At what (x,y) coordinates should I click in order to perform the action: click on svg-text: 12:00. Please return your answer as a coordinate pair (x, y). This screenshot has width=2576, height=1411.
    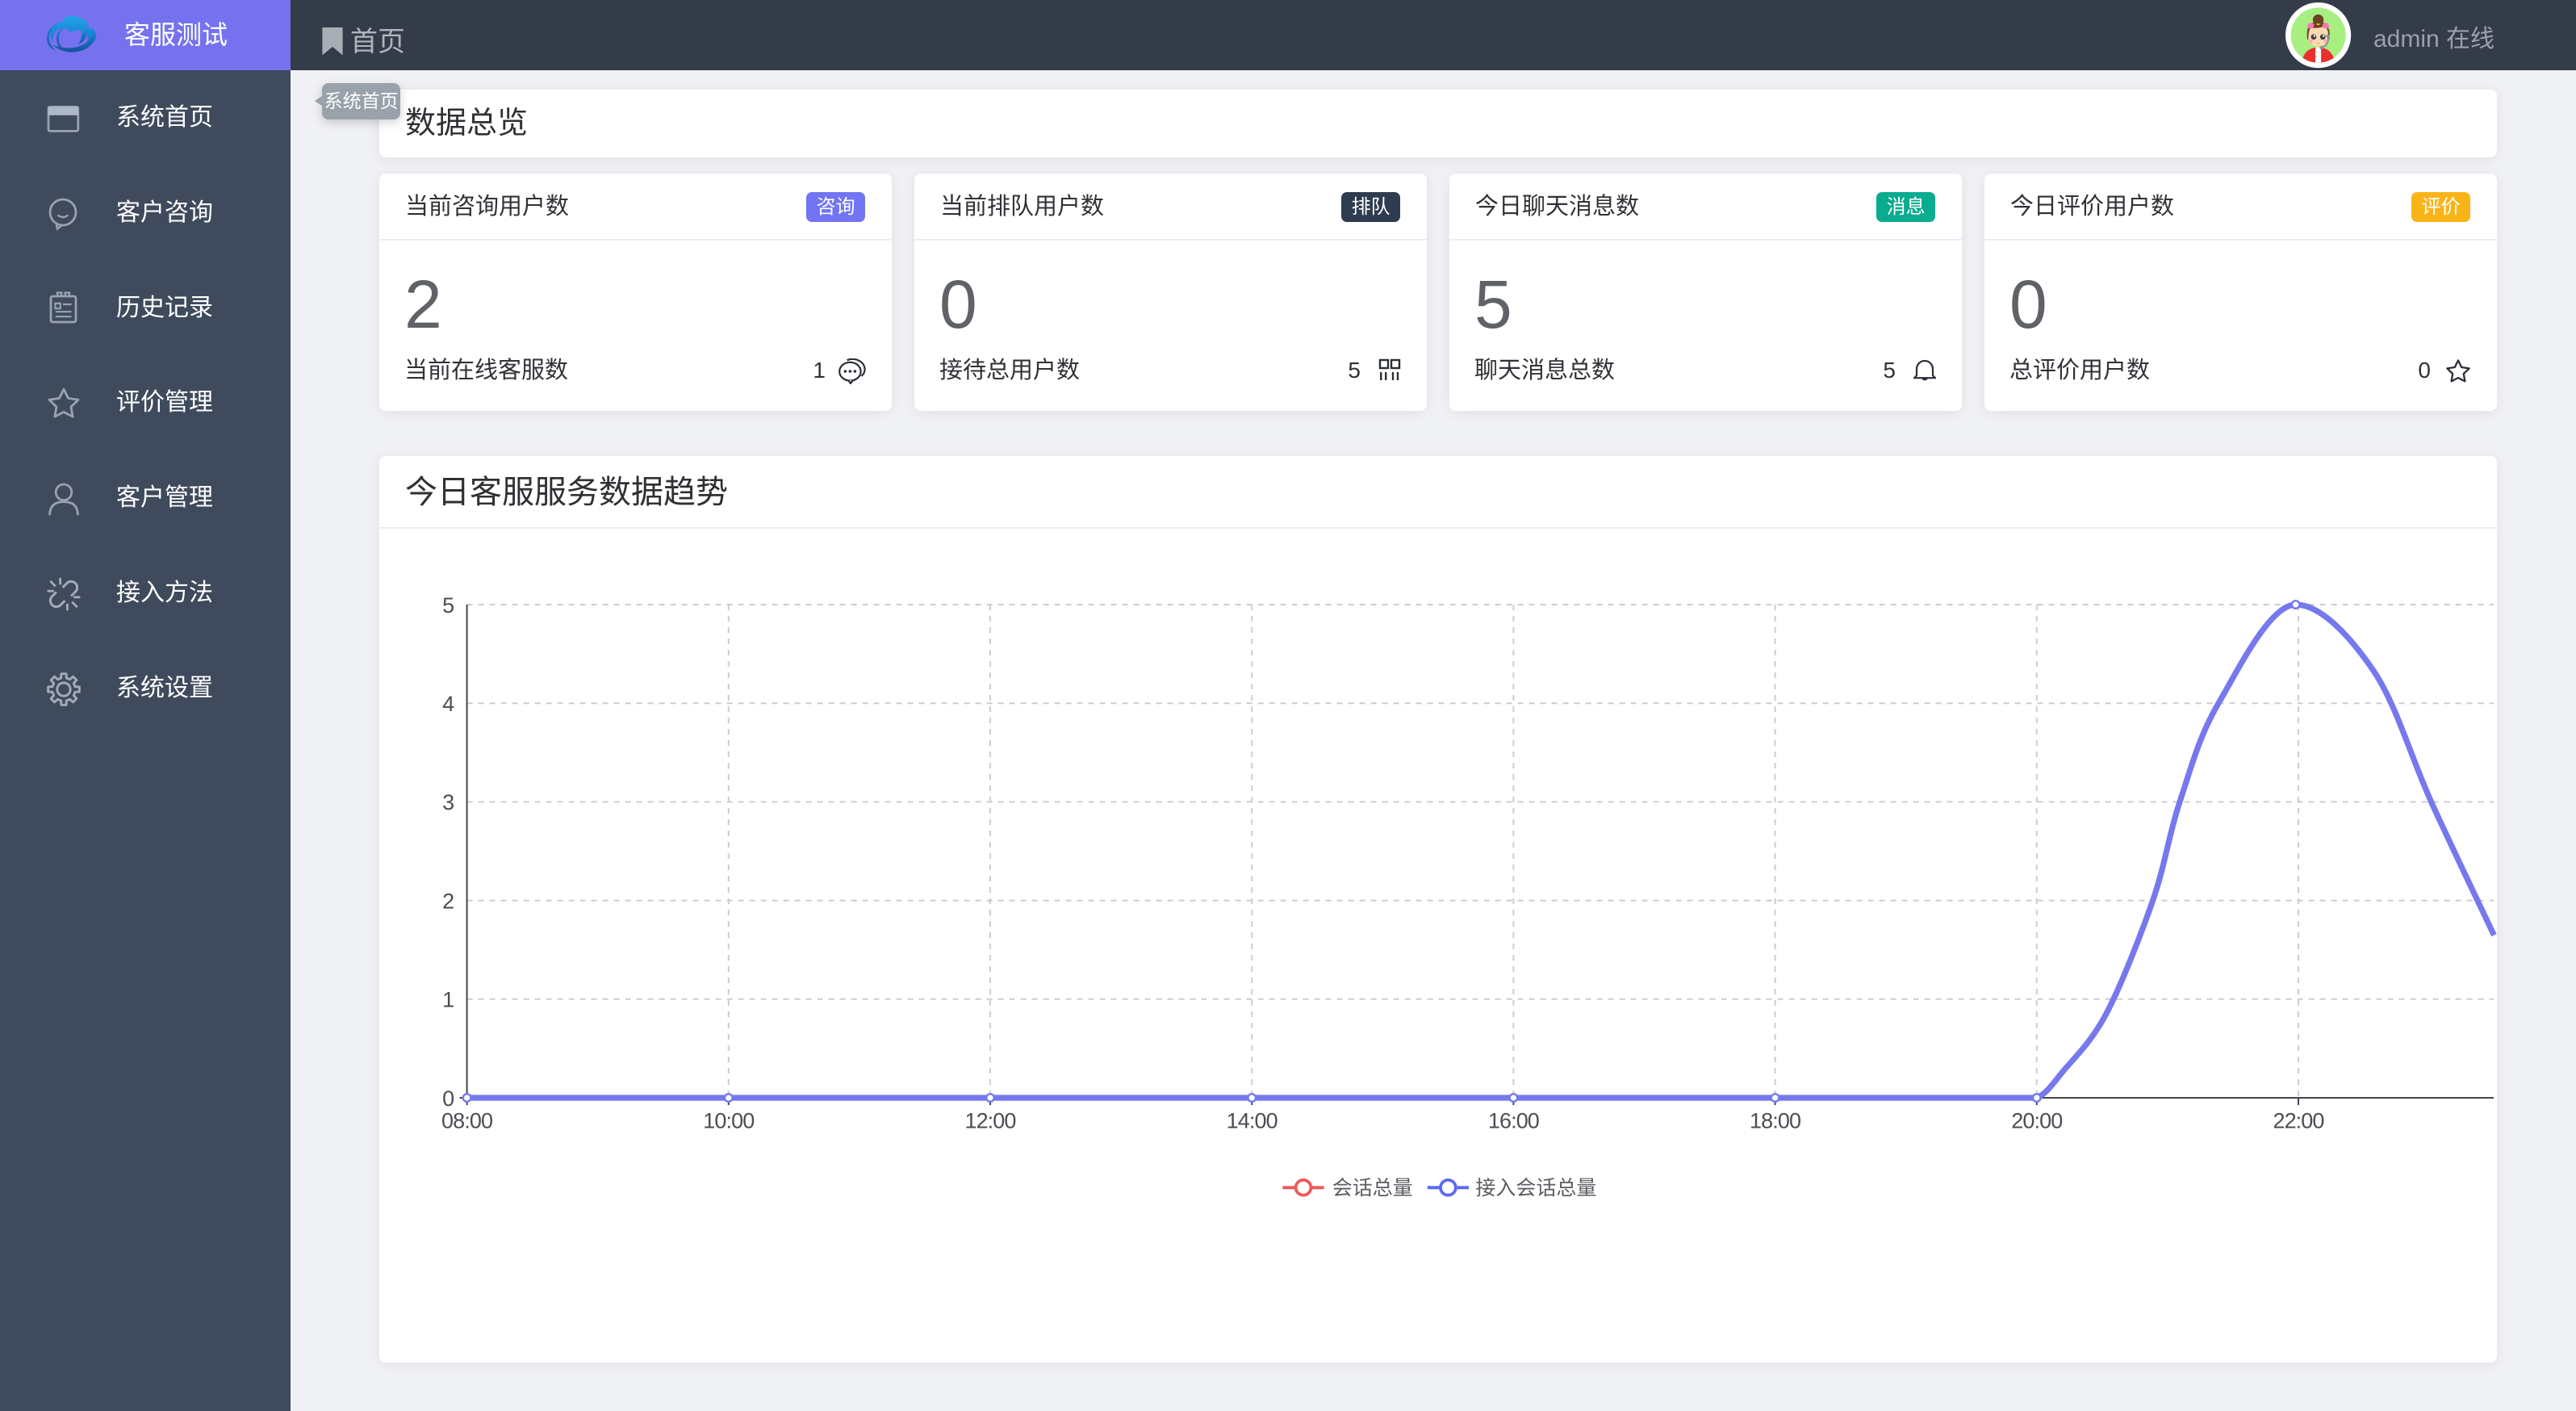
    Looking at the image, I should click on (989, 1121).